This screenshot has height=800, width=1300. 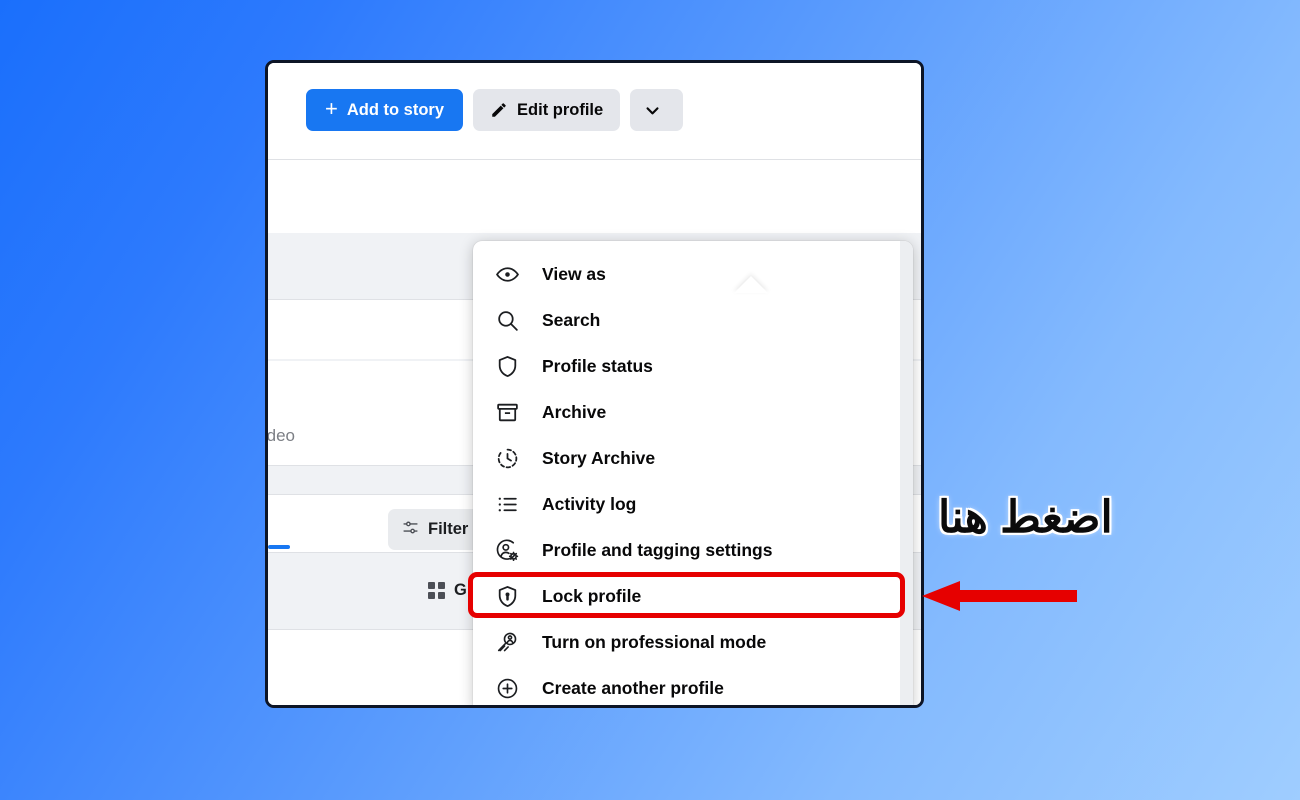 What do you see at coordinates (560, 109) in the screenshot?
I see `edit-profile-label: Edit profile` at bounding box center [560, 109].